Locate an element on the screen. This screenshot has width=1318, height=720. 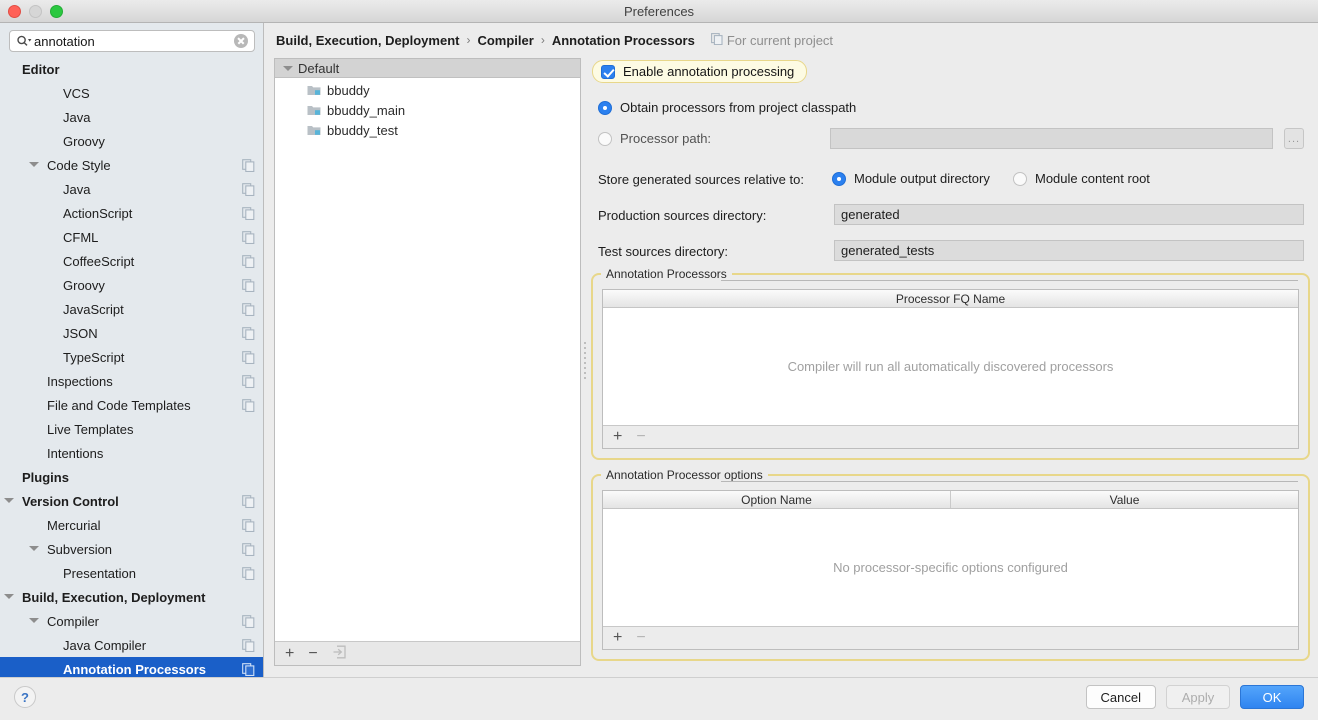
test-sources-input: generated_tests is located at coordinates (1069, 250).